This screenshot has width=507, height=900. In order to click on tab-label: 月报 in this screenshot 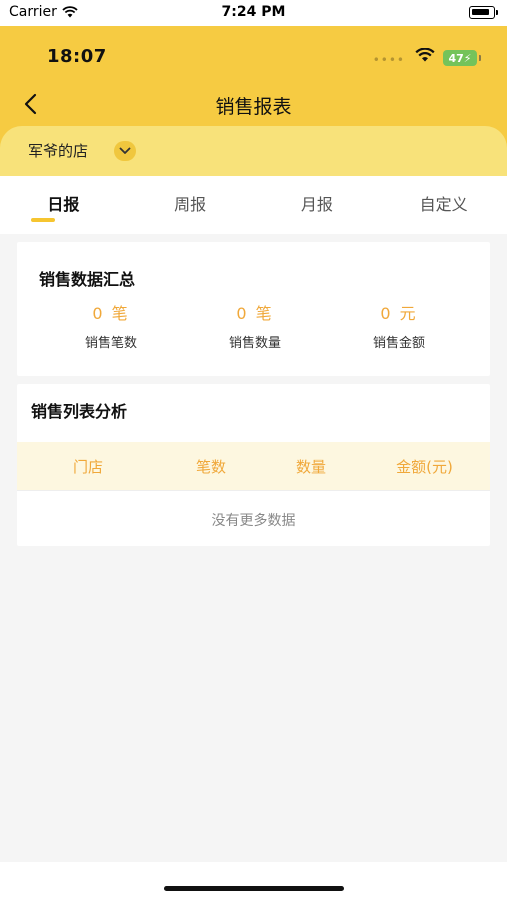, I will do `click(316, 204)`.